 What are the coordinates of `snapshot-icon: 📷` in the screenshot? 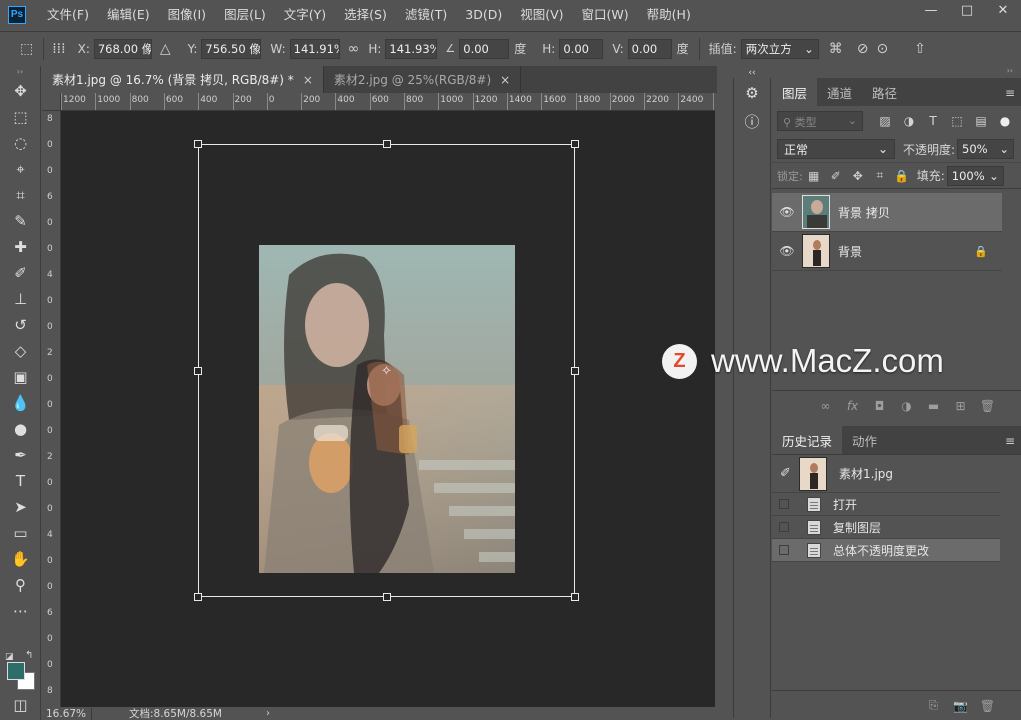 It's located at (960, 706).